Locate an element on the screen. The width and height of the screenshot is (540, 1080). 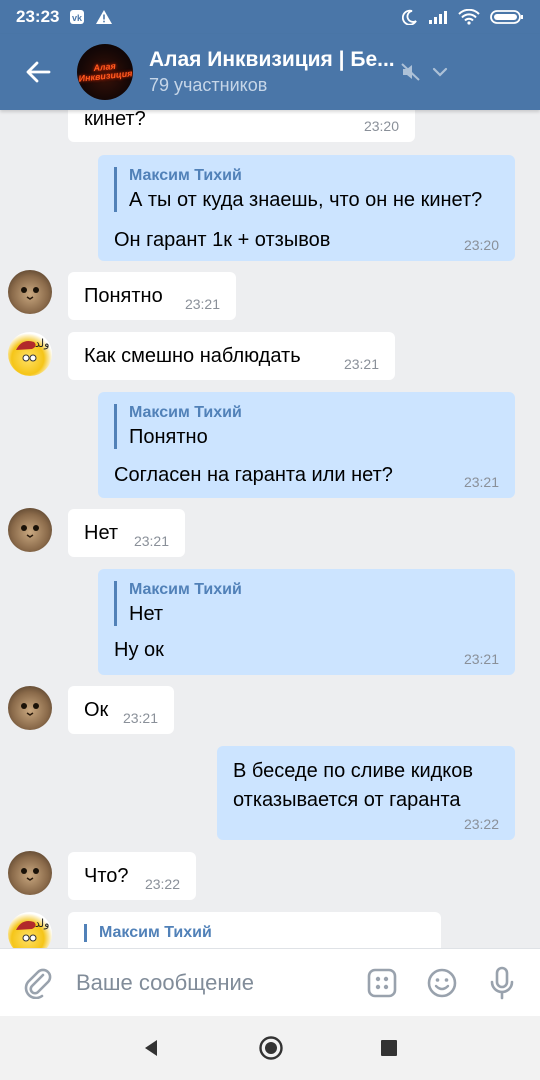
emoji-icon is located at coordinates (442, 982).